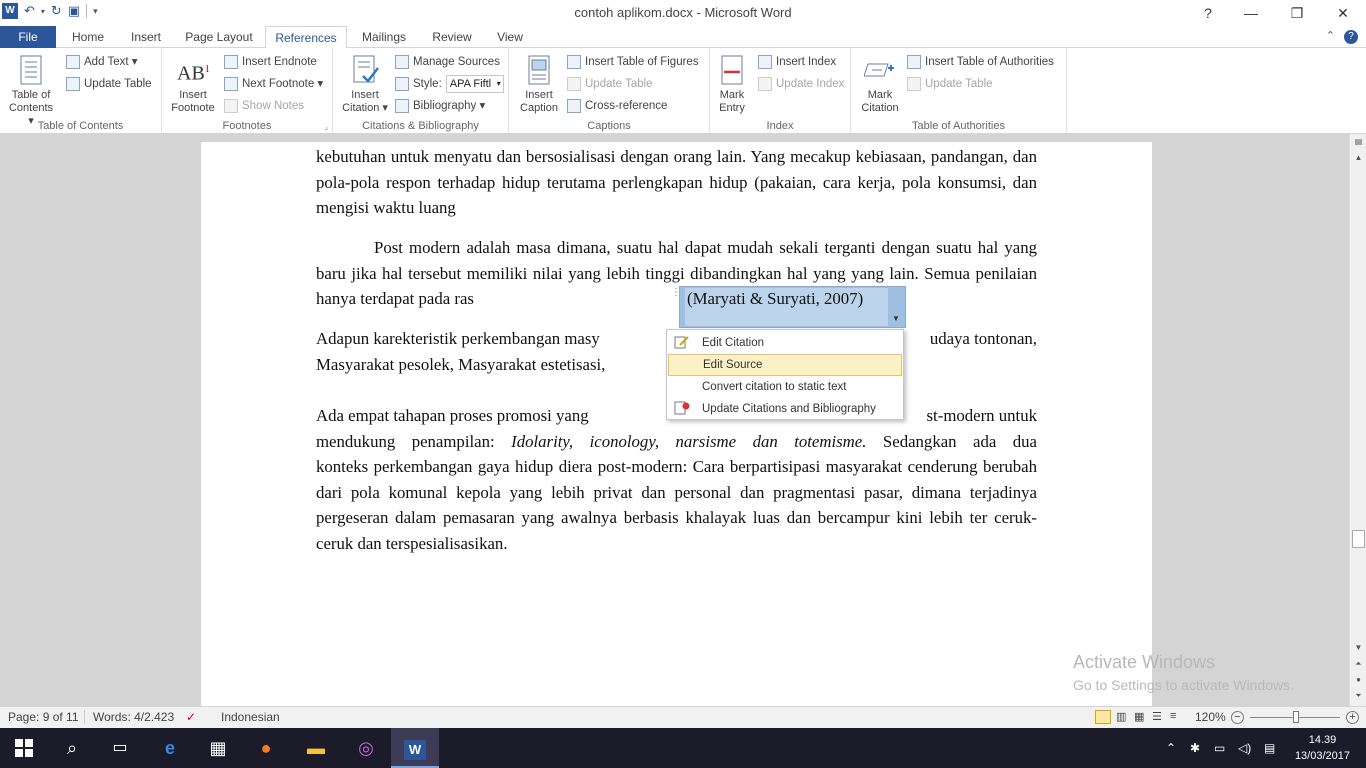  Describe the element at coordinates (1121, 716) in the screenshot. I see `full-screen-reading-icon: ▥` at that location.